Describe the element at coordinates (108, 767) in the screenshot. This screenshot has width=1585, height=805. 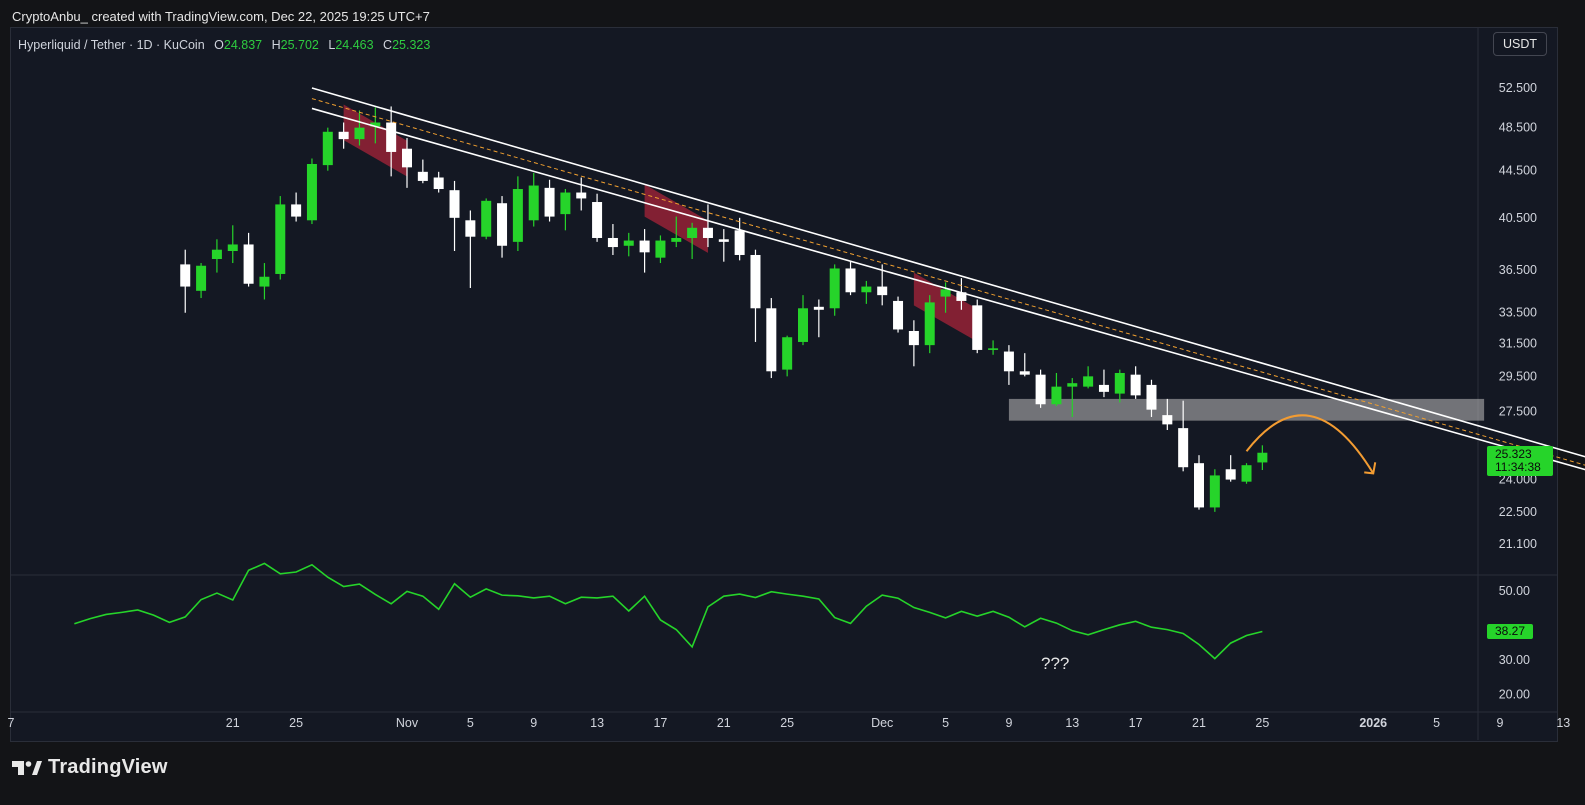
I see `brand-name: TradingView` at that location.